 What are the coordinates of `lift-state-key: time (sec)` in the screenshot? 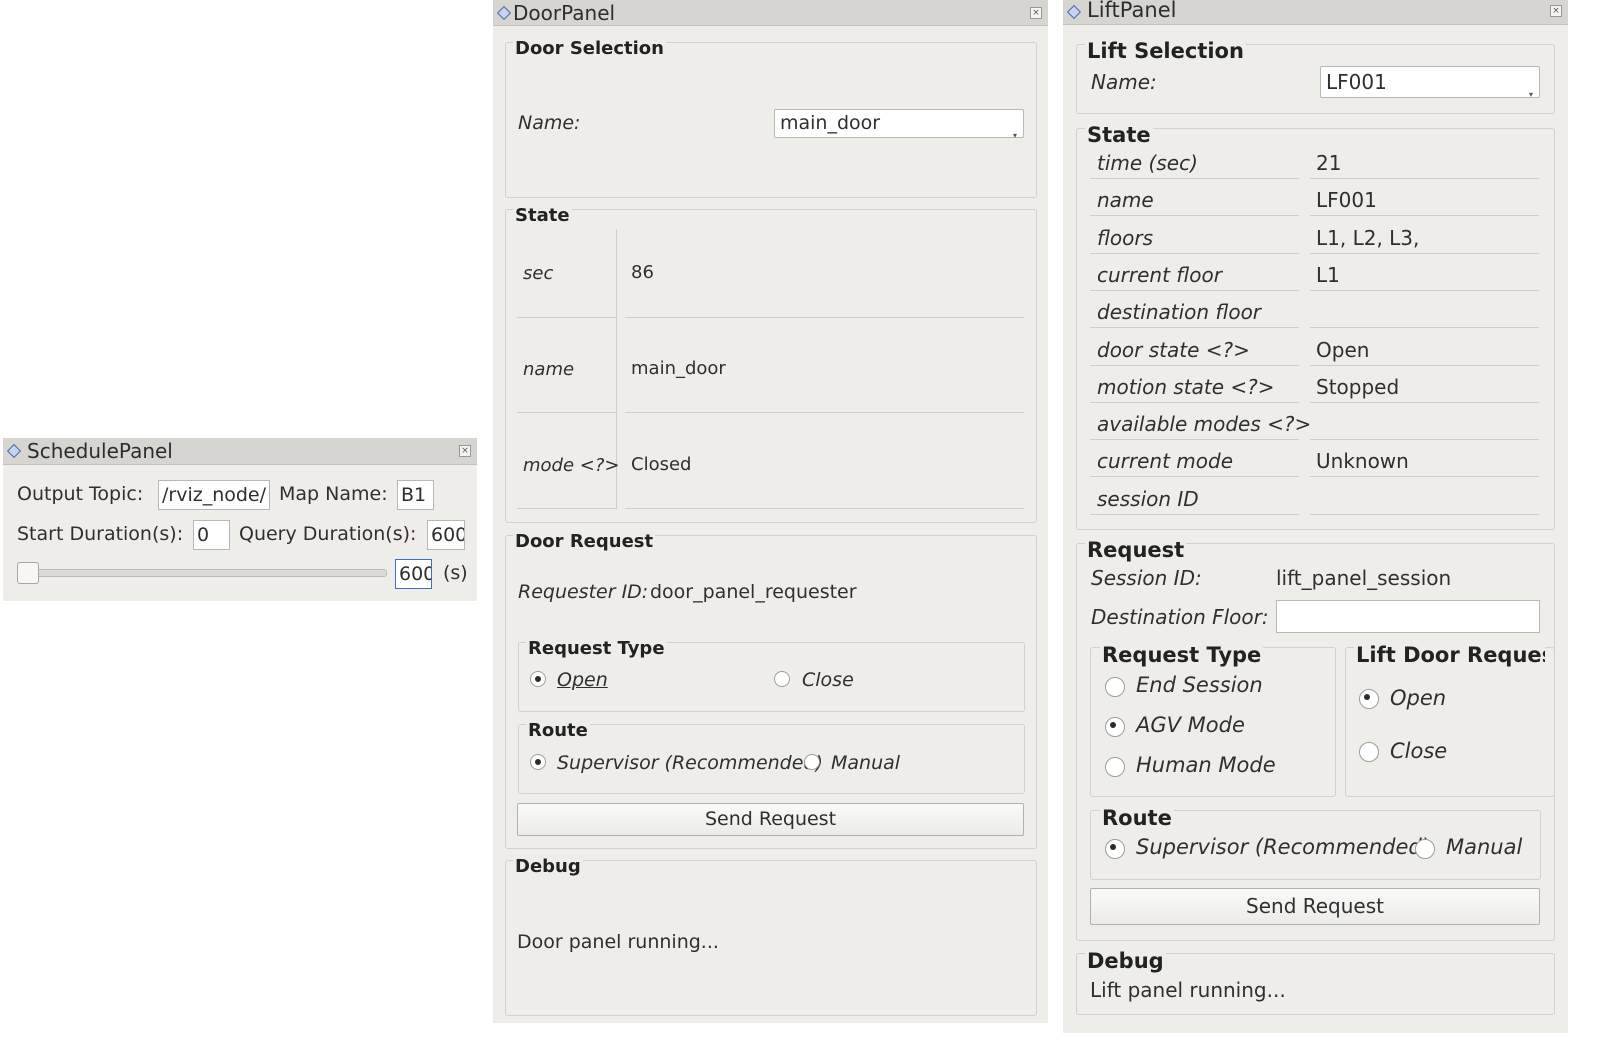 It's located at (1147, 163).